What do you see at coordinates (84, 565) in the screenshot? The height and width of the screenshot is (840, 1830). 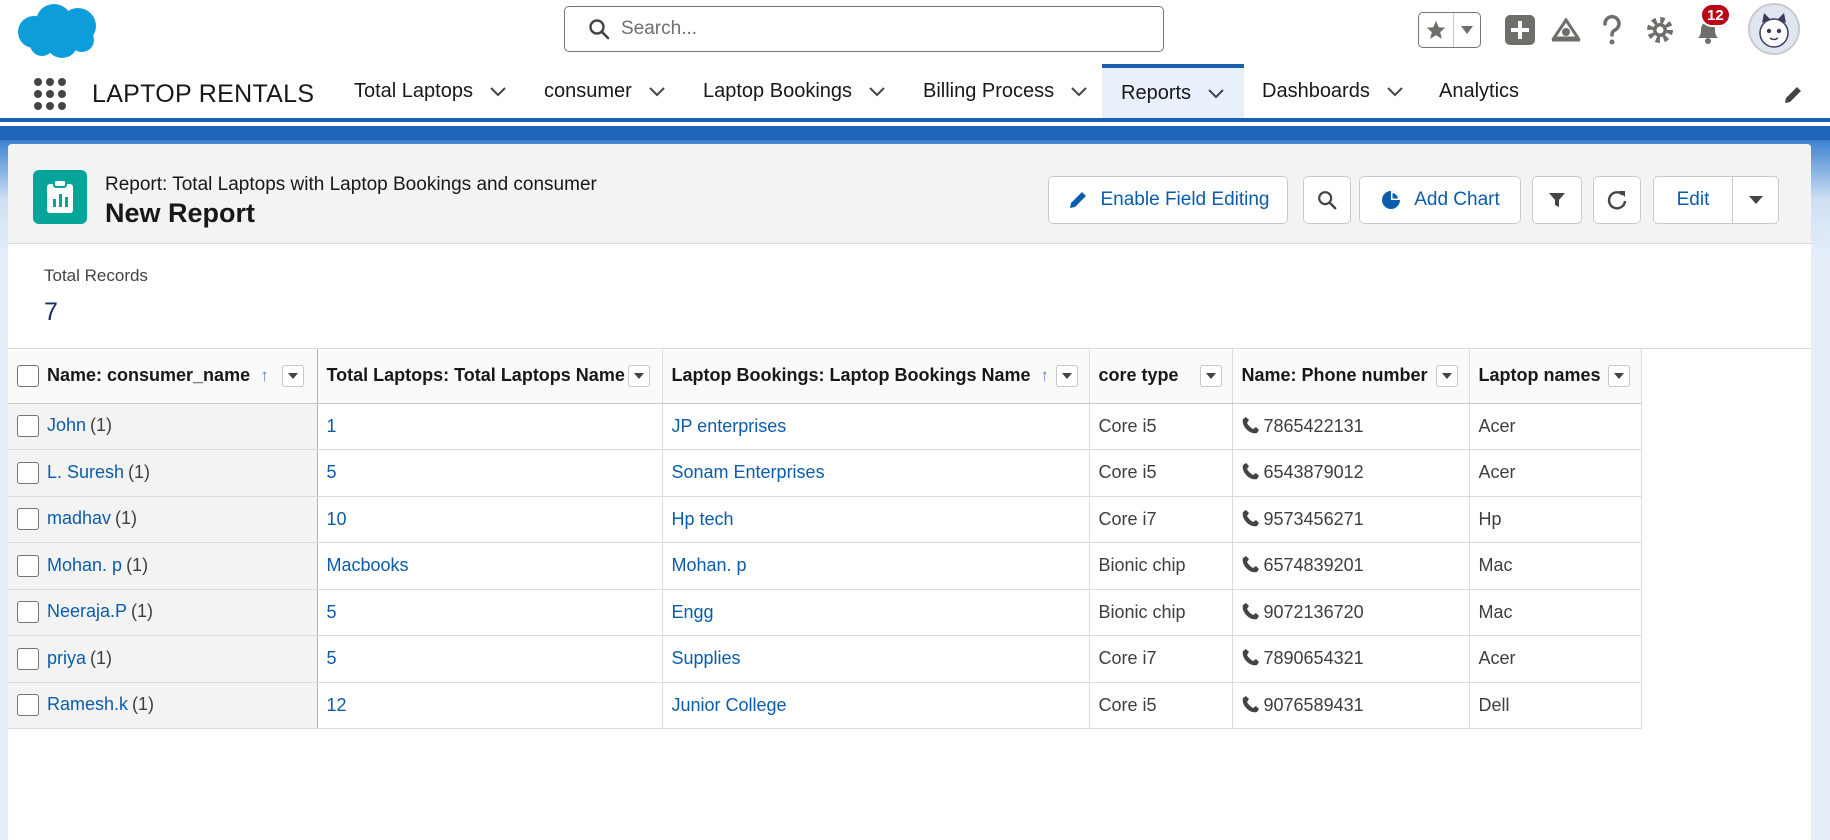 I see `consumer-name-link: Mohan. p` at bounding box center [84, 565].